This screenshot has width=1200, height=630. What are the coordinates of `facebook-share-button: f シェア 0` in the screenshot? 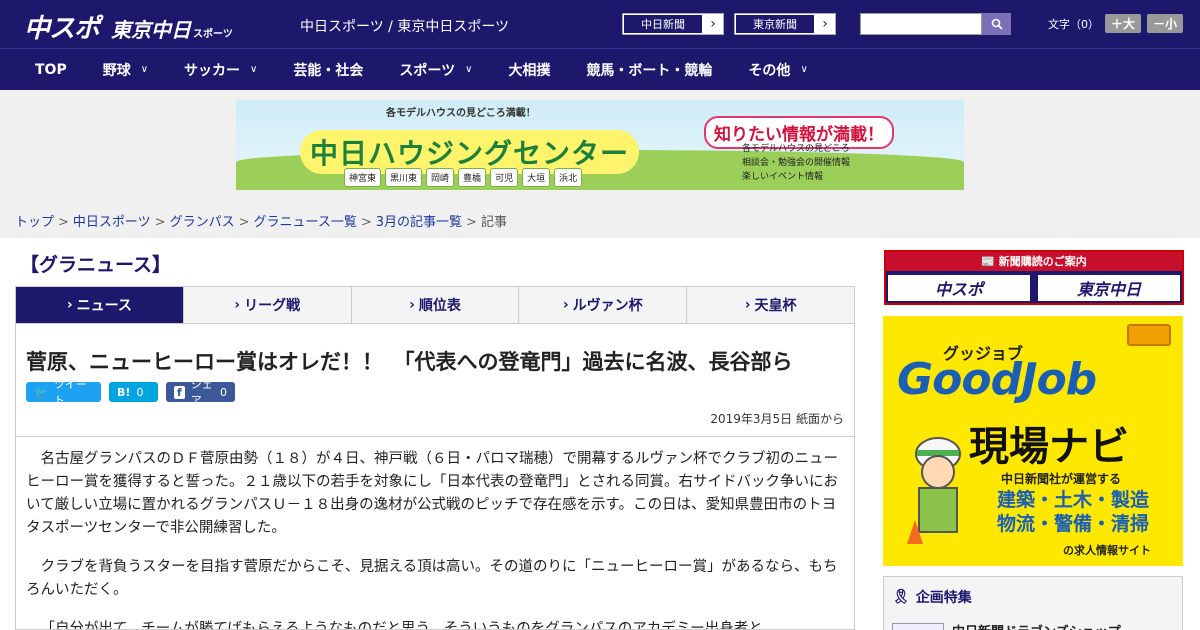 It's located at (200, 392).